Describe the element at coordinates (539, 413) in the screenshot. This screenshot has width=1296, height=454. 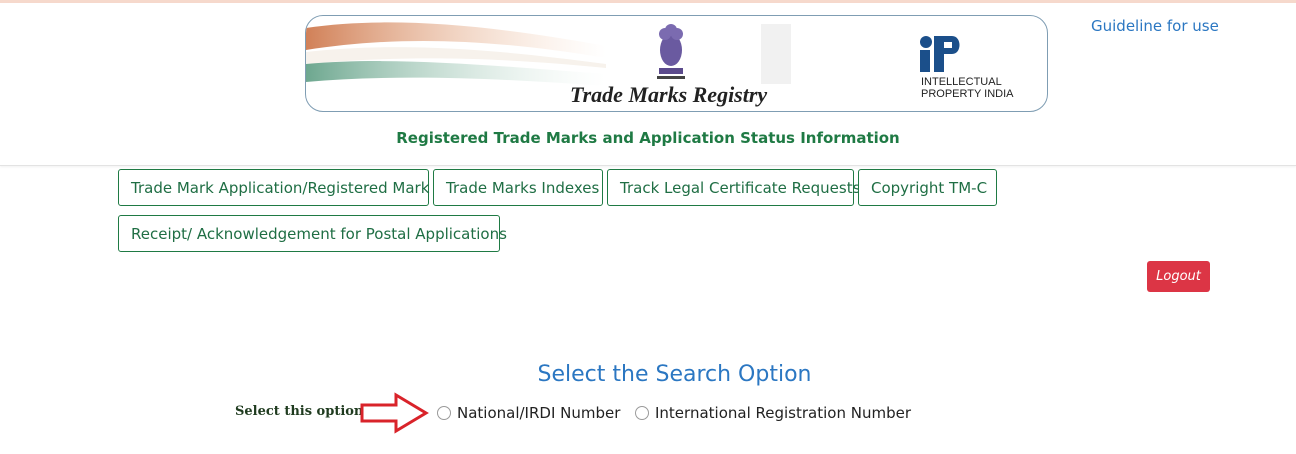
I see `radio-national-irdi-label: National/IRDI Number` at that location.